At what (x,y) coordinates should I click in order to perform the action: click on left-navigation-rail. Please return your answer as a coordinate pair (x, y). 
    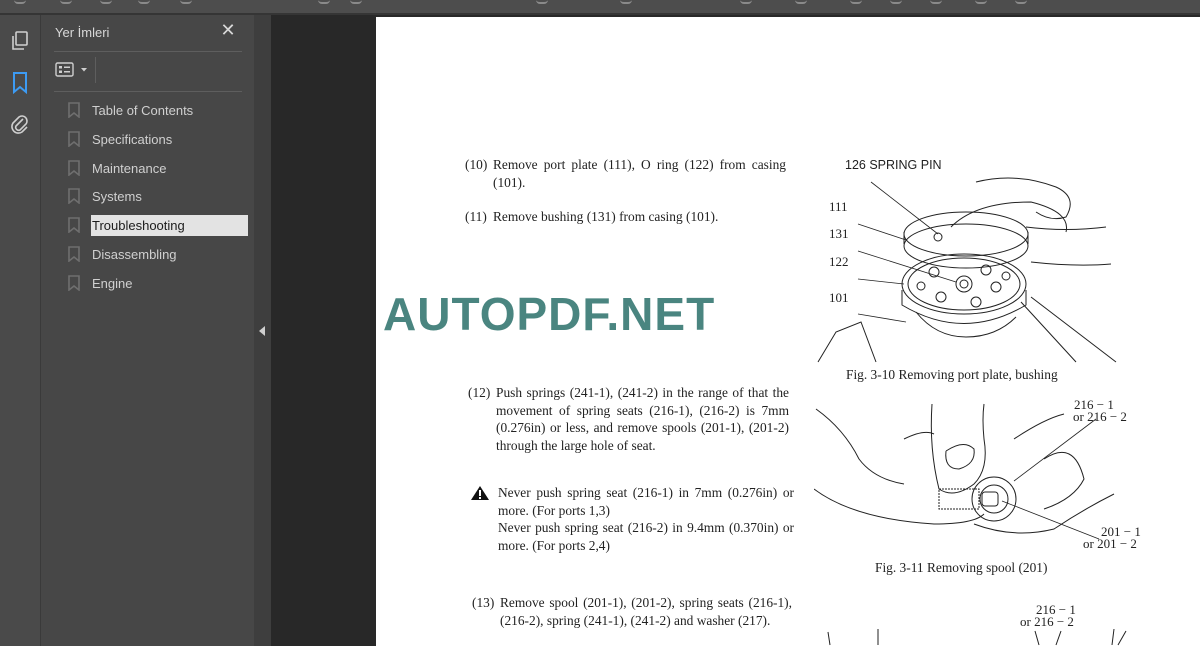
    Looking at the image, I should click on (20, 330).